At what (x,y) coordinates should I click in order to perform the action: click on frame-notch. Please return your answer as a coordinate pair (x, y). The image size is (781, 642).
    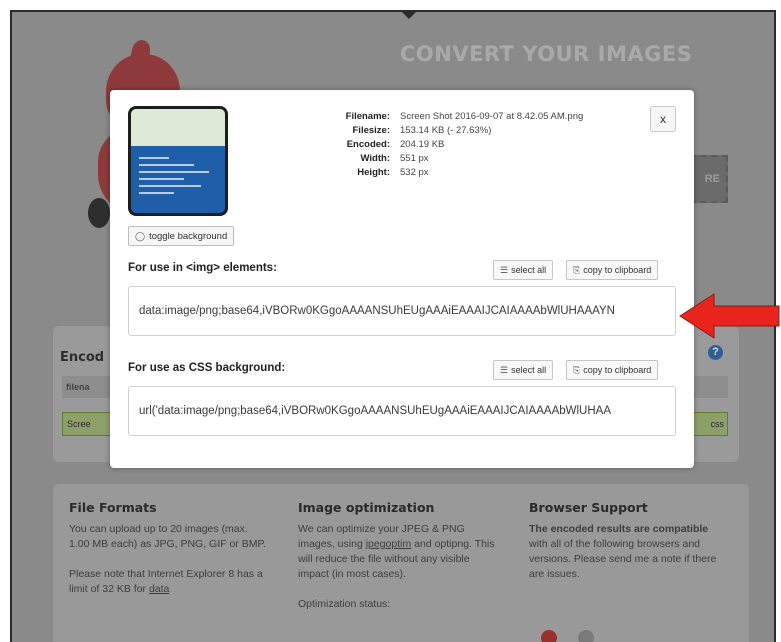
    Looking at the image, I should click on (409, 14).